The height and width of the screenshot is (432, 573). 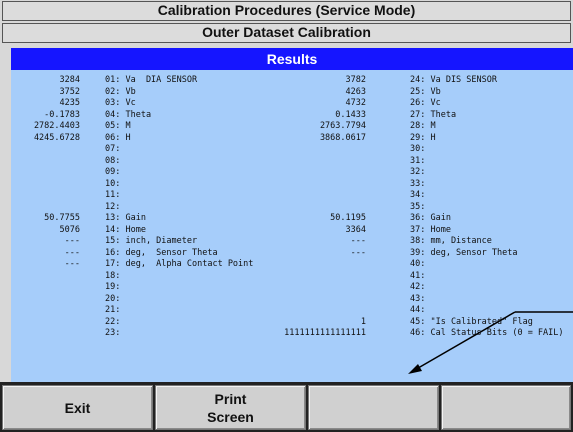 What do you see at coordinates (230, 416) in the screenshot?
I see `print-button-label-line2: Screen` at bounding box center [230, 416].